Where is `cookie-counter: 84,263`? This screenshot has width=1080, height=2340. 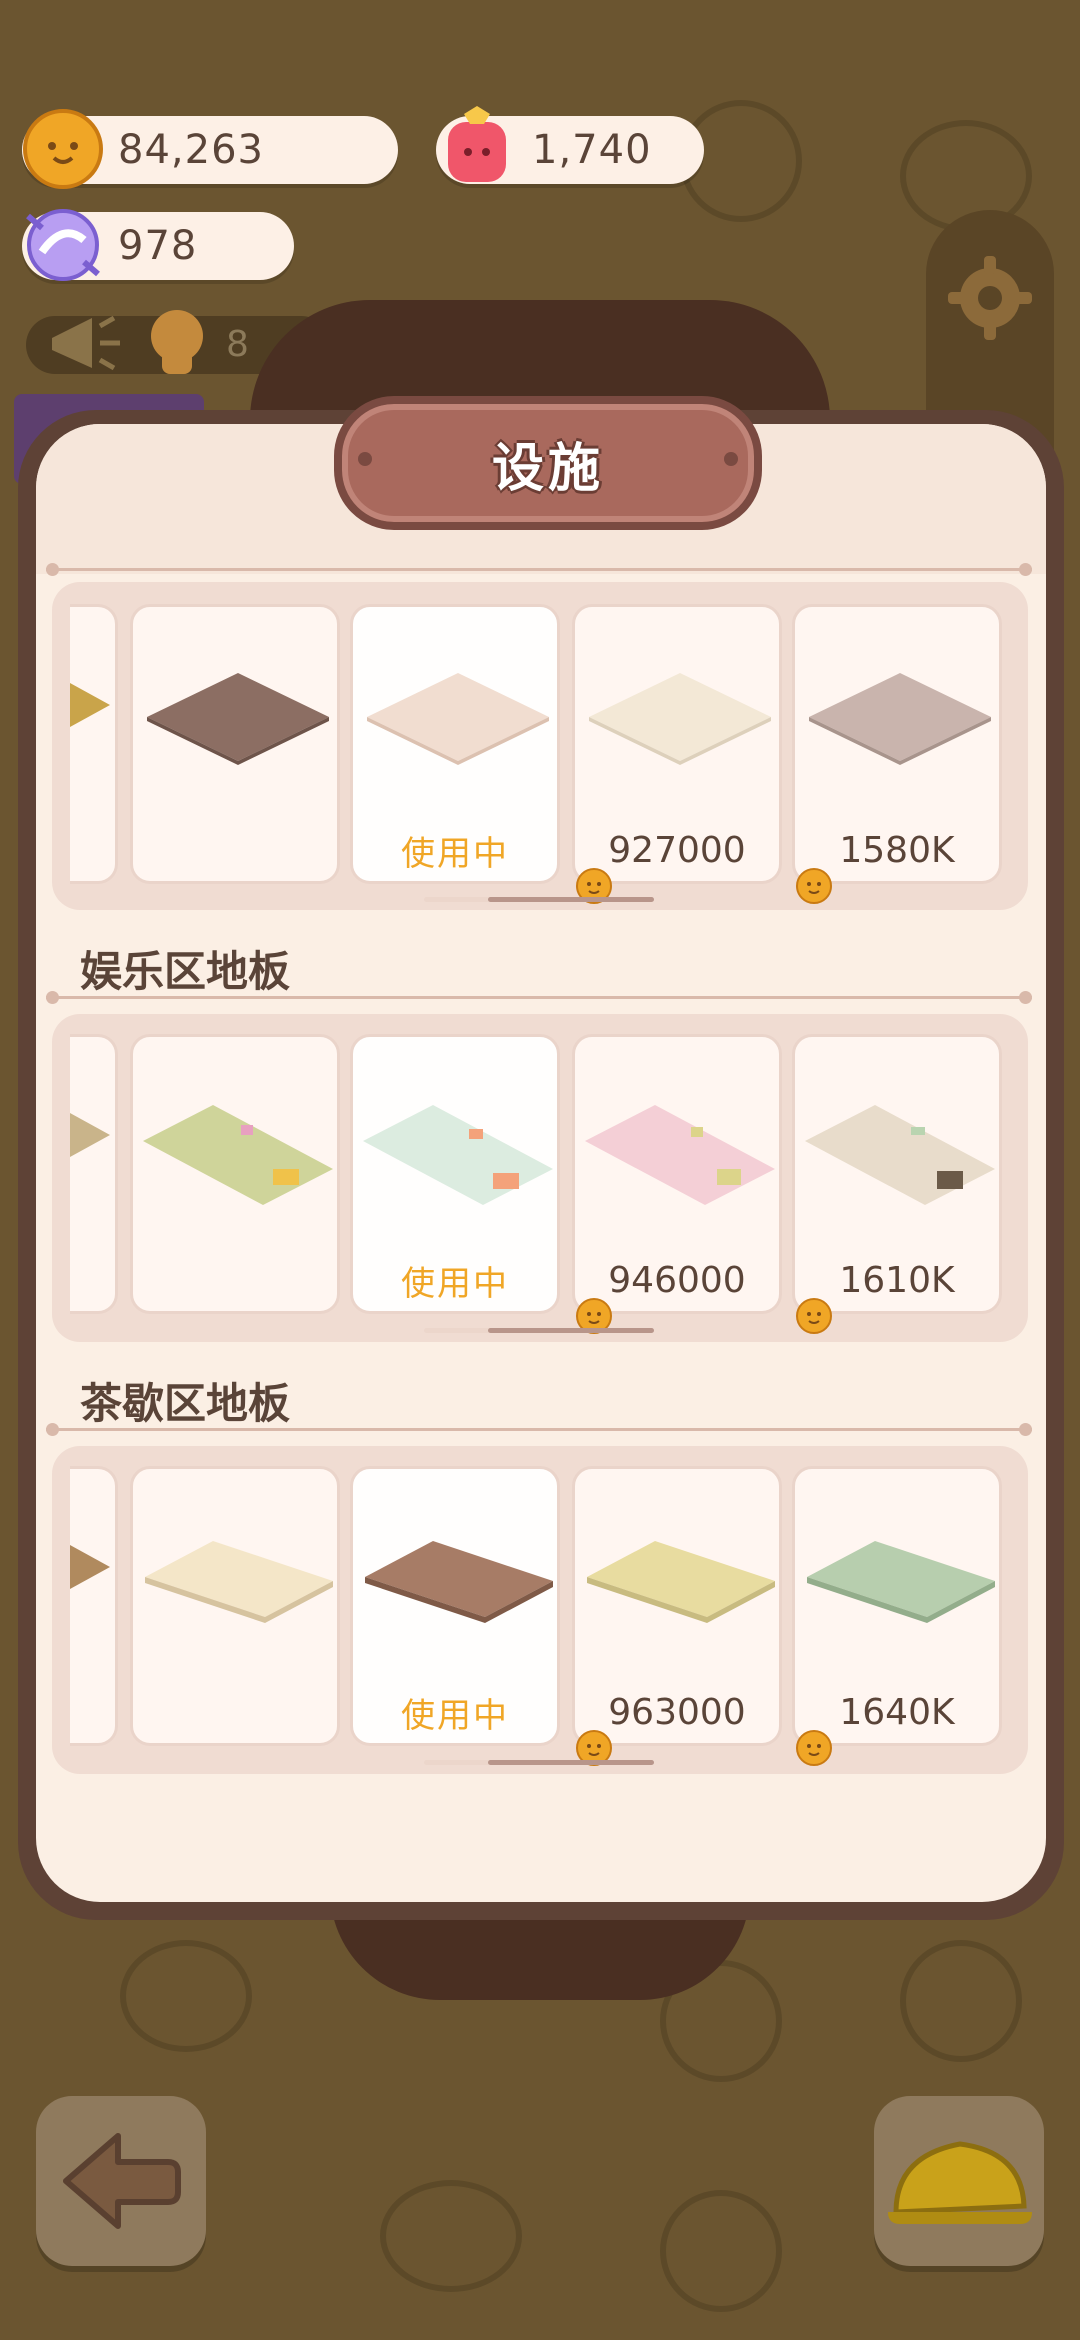
cookie-counter: 84,263 is located at coordinates (210, 149).